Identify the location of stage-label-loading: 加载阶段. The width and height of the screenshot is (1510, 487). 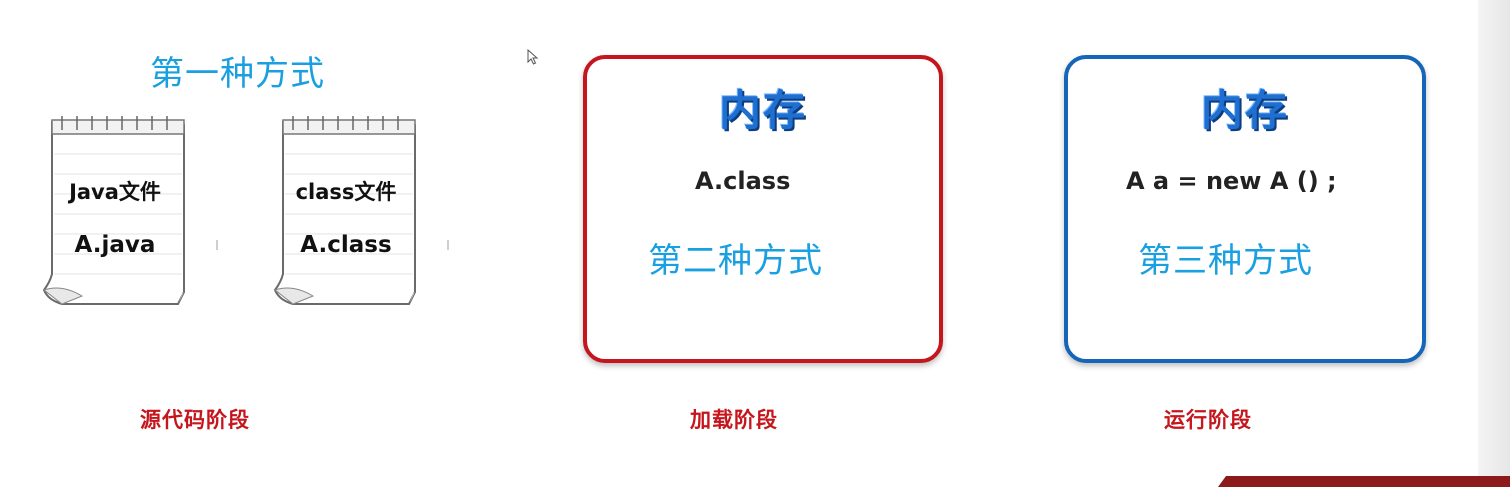
(734, 420).